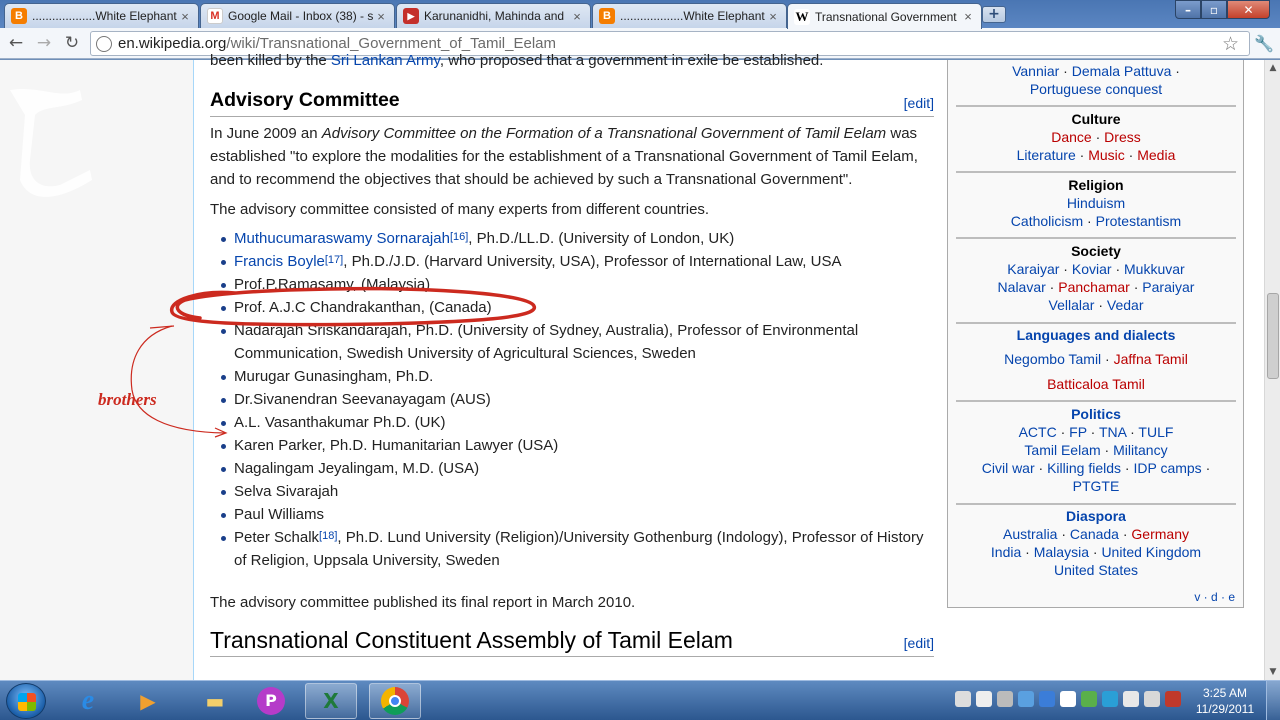  Describe the element at coordinates (1096, 89) in the screenshot. I see `navbox-link: Portuguese conquest` at that location.